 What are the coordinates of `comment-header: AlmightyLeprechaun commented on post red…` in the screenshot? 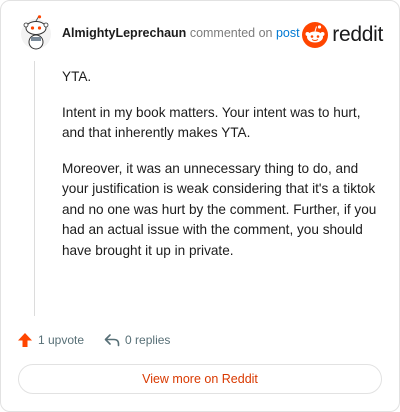 It's located at (200, 33).